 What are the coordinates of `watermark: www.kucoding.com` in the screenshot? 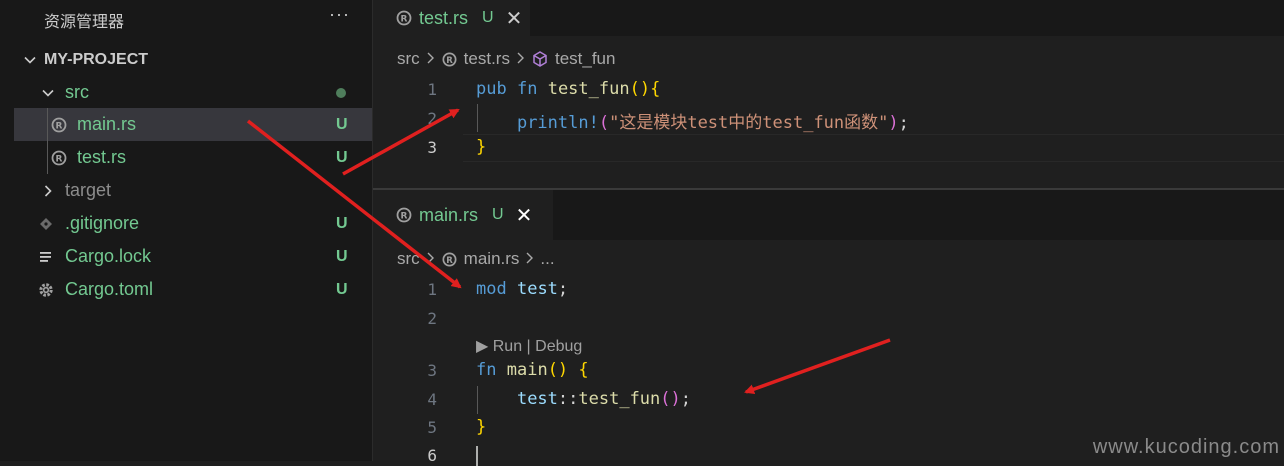 It's located at (1186, 447).